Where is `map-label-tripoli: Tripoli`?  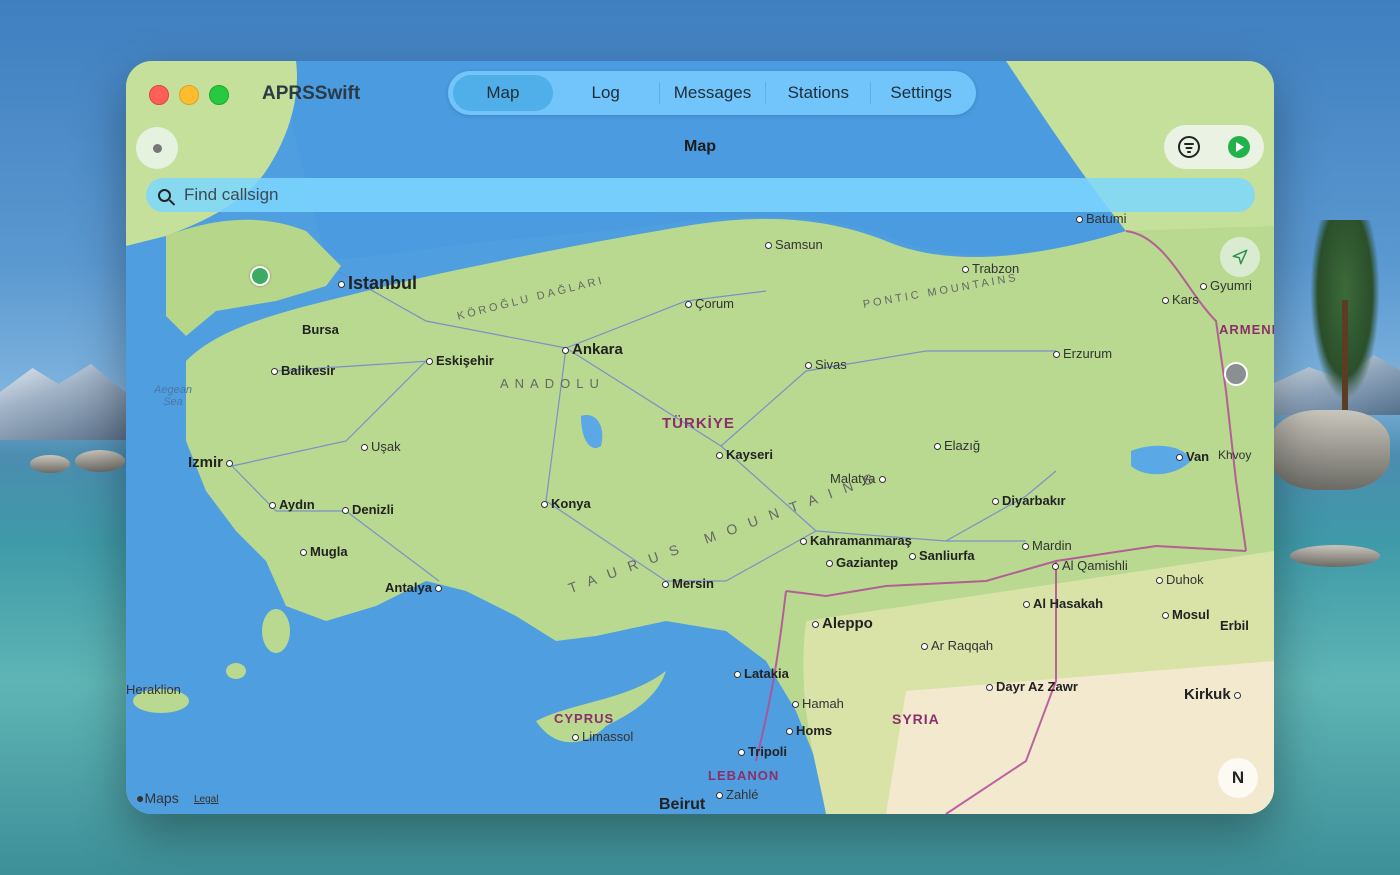
map-label-tripoli: Tripoli is located at coordinates (762, 751).